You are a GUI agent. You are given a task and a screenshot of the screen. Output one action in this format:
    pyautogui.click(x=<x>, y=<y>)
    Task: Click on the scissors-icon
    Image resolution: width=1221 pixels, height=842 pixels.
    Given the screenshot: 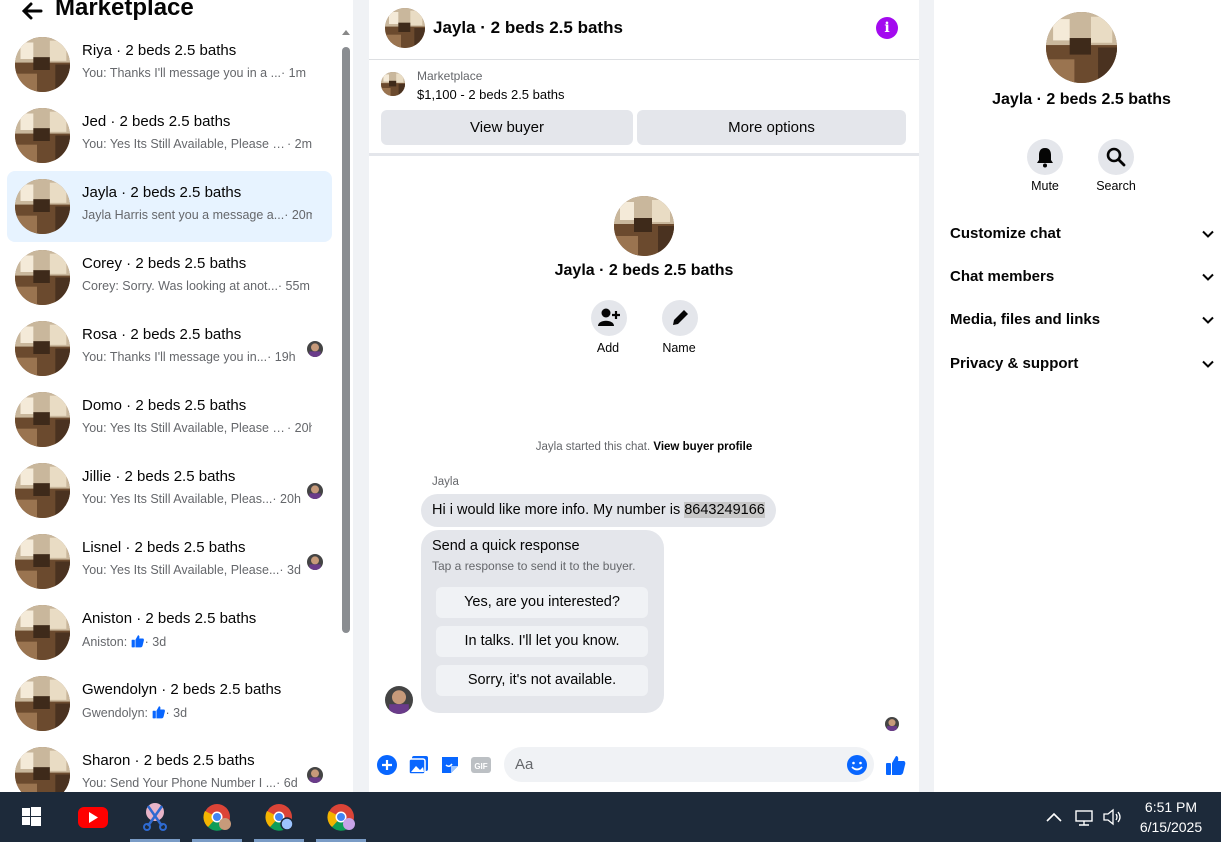 What is the action you would take?
    pyautogui.click(x=155, y=817)
    